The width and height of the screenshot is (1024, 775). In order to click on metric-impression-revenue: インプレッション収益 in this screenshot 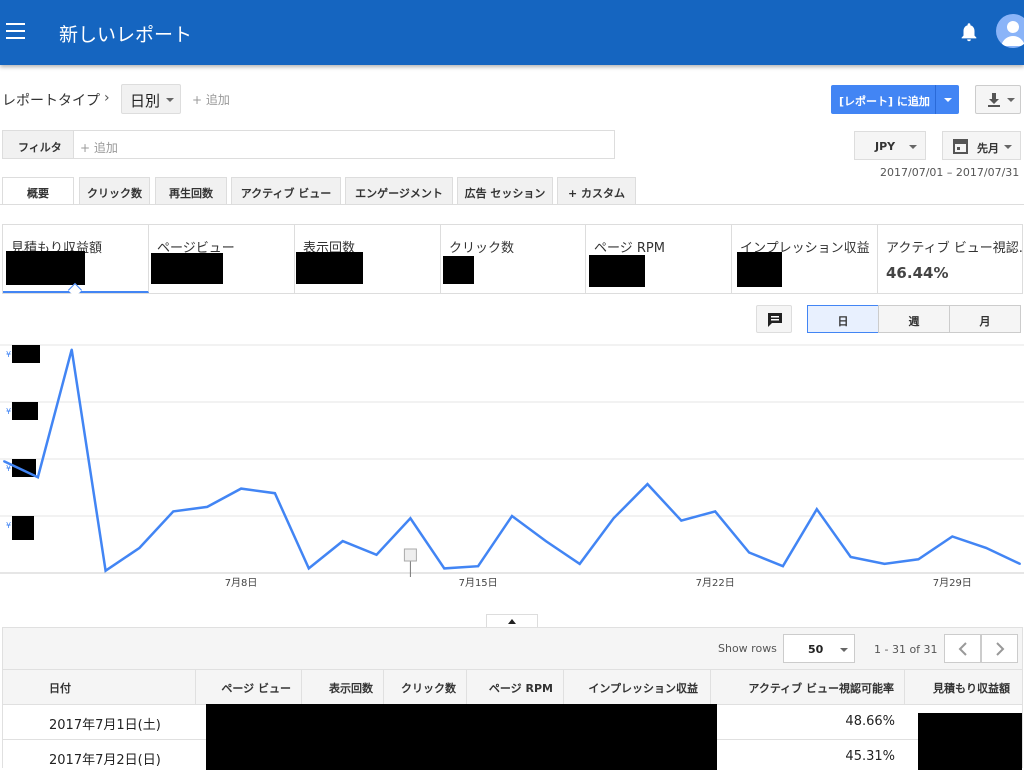, I will do `click(805, 259)`.